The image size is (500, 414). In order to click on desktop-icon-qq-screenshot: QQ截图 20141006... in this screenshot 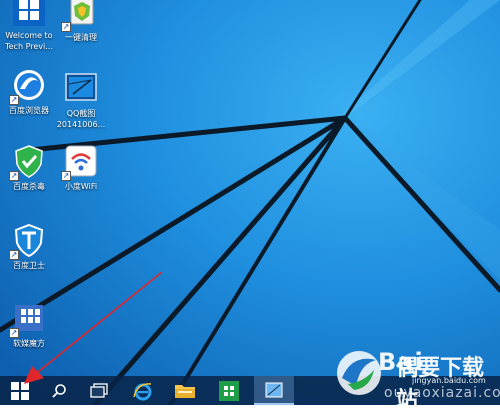, I will do `click(81, 100)`.